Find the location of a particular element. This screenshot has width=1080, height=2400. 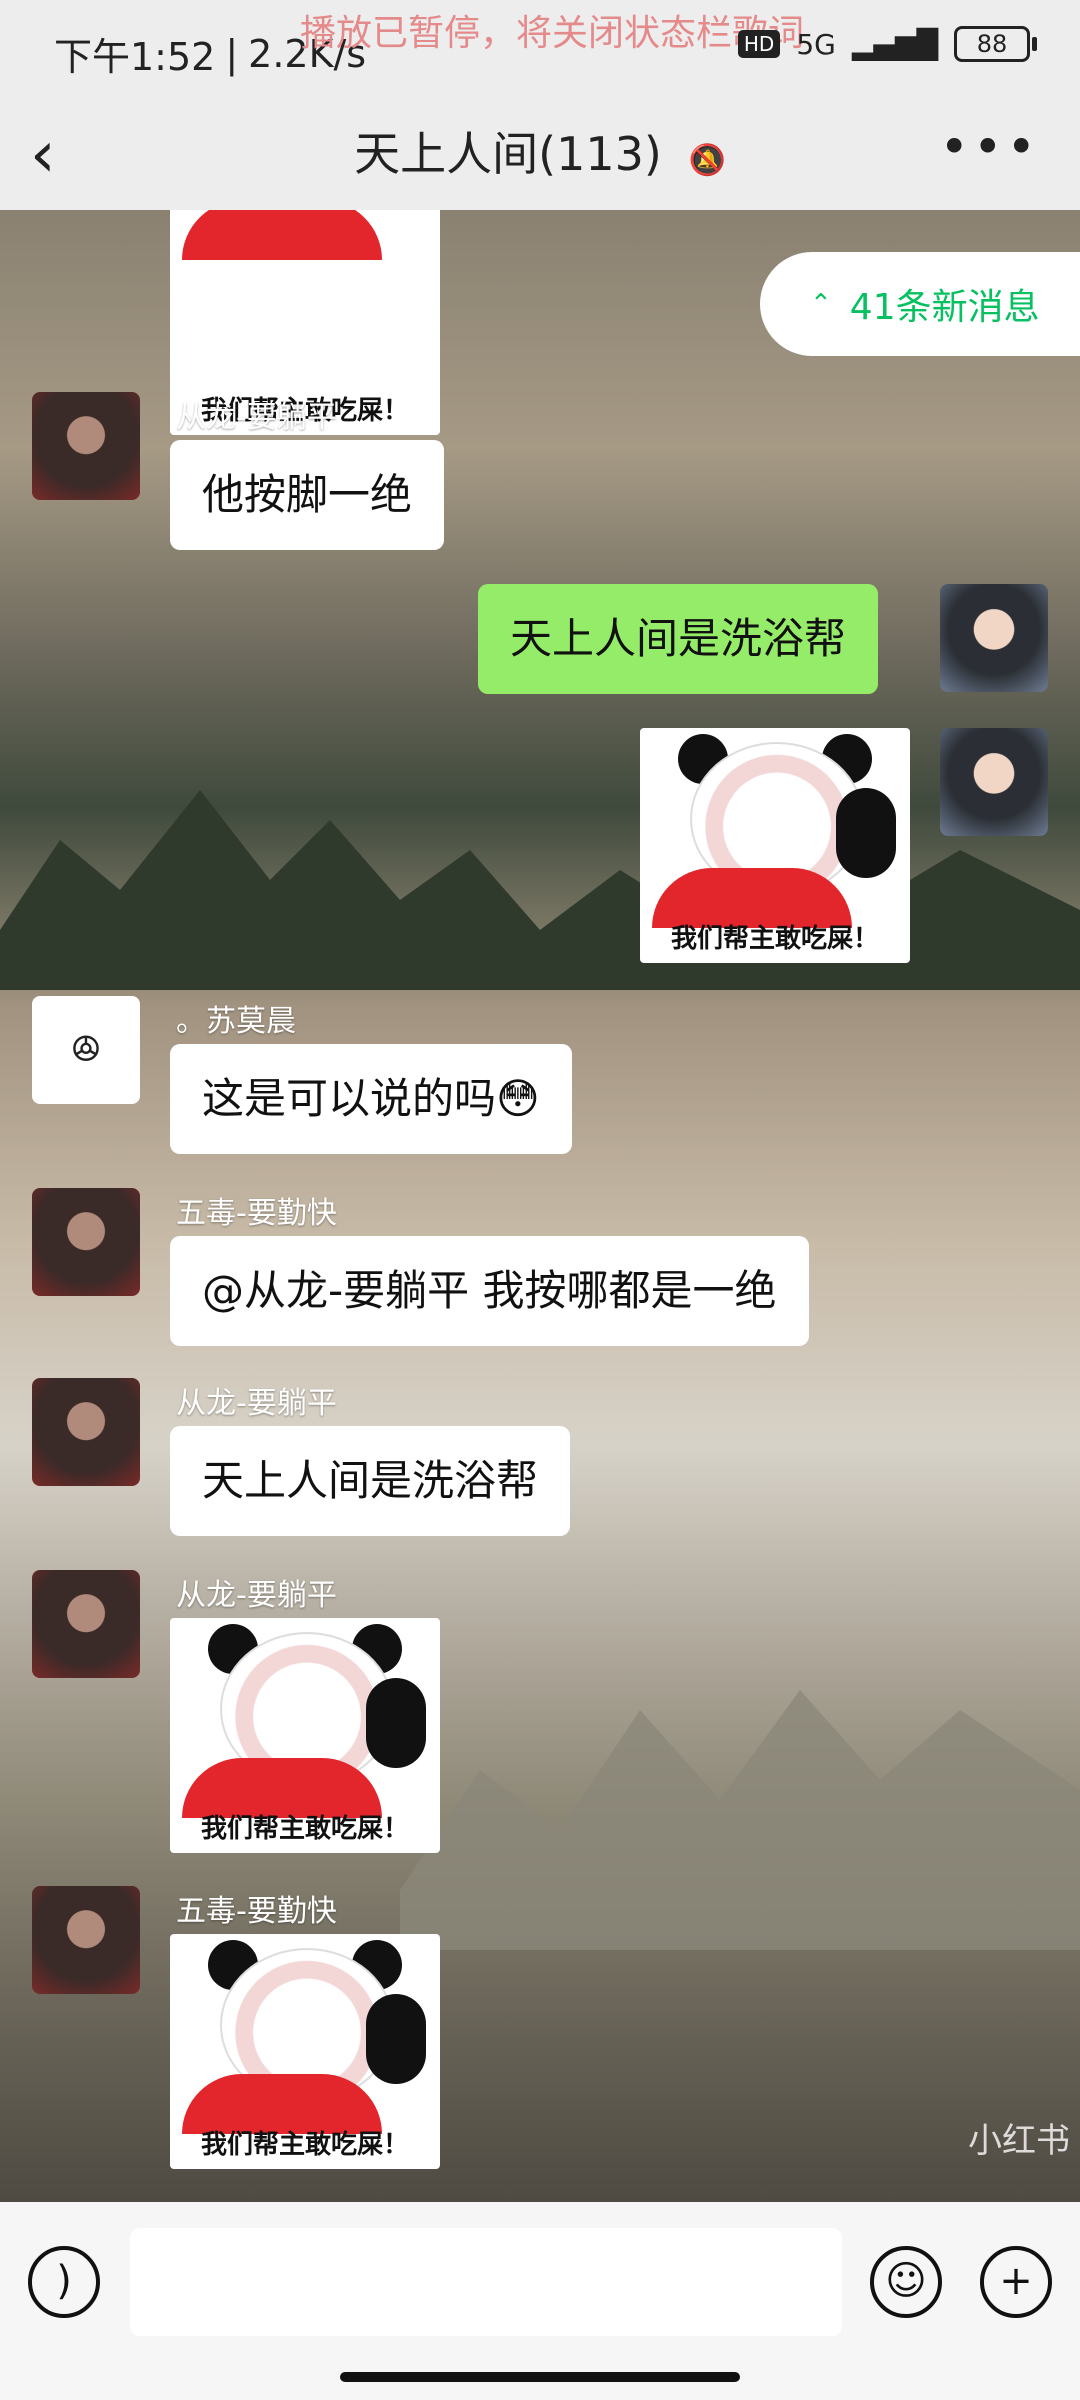

my-sticker-message: 我们帮主敢吃屎！ is located at coordinates (775, 845).